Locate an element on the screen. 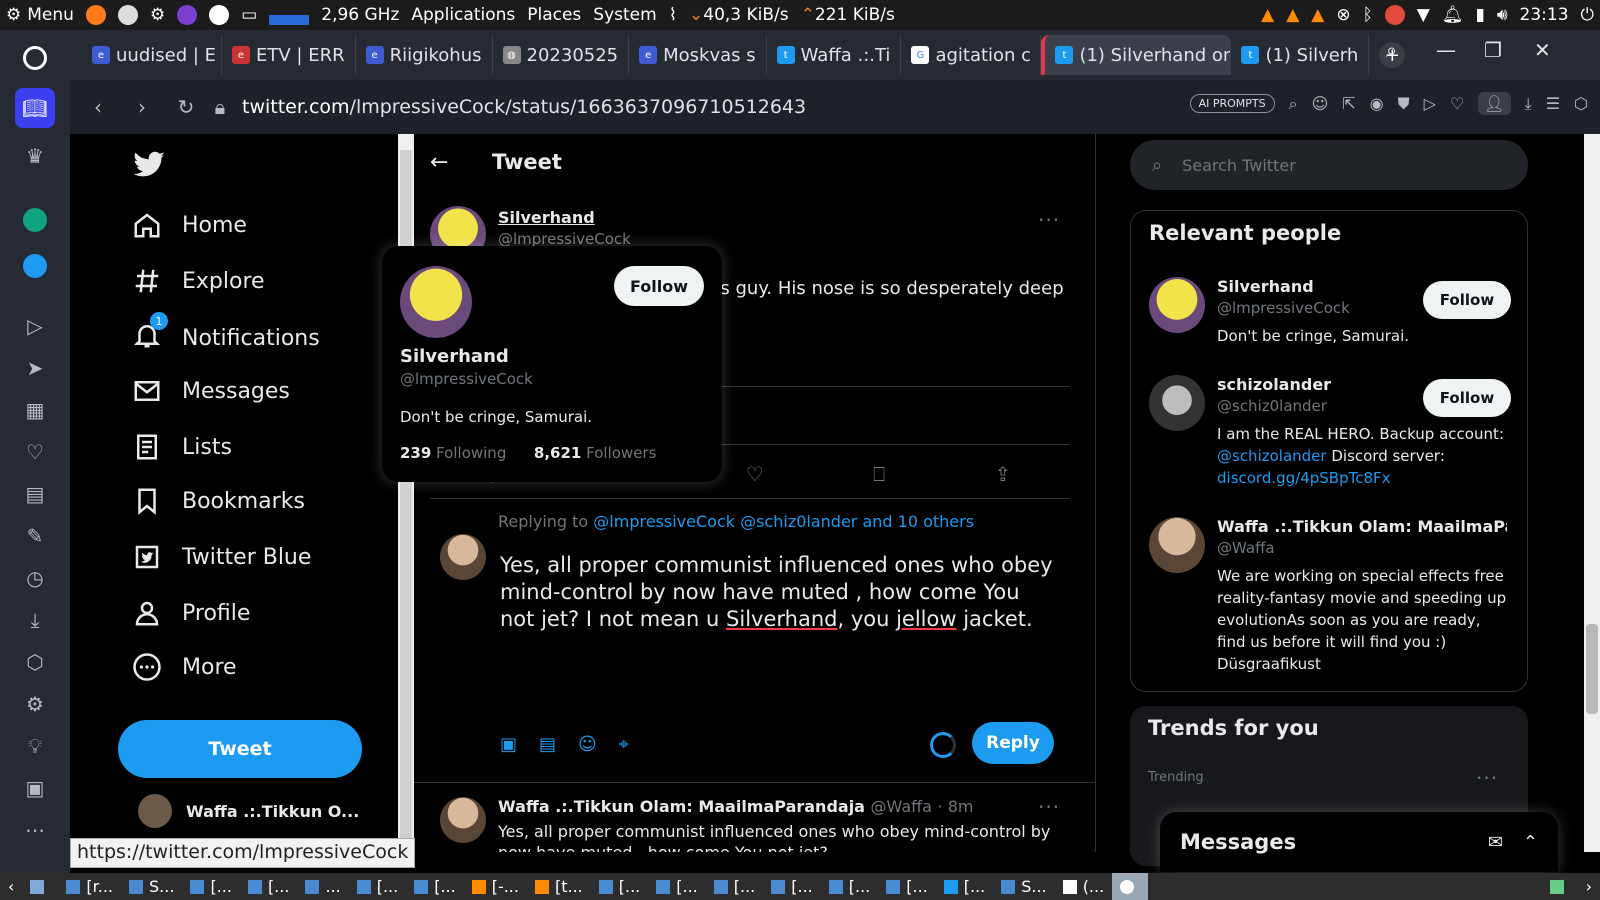 The height and width of the screenshot is (900, 1600). reply-button: Reply is located at coordinates (1013, 743).